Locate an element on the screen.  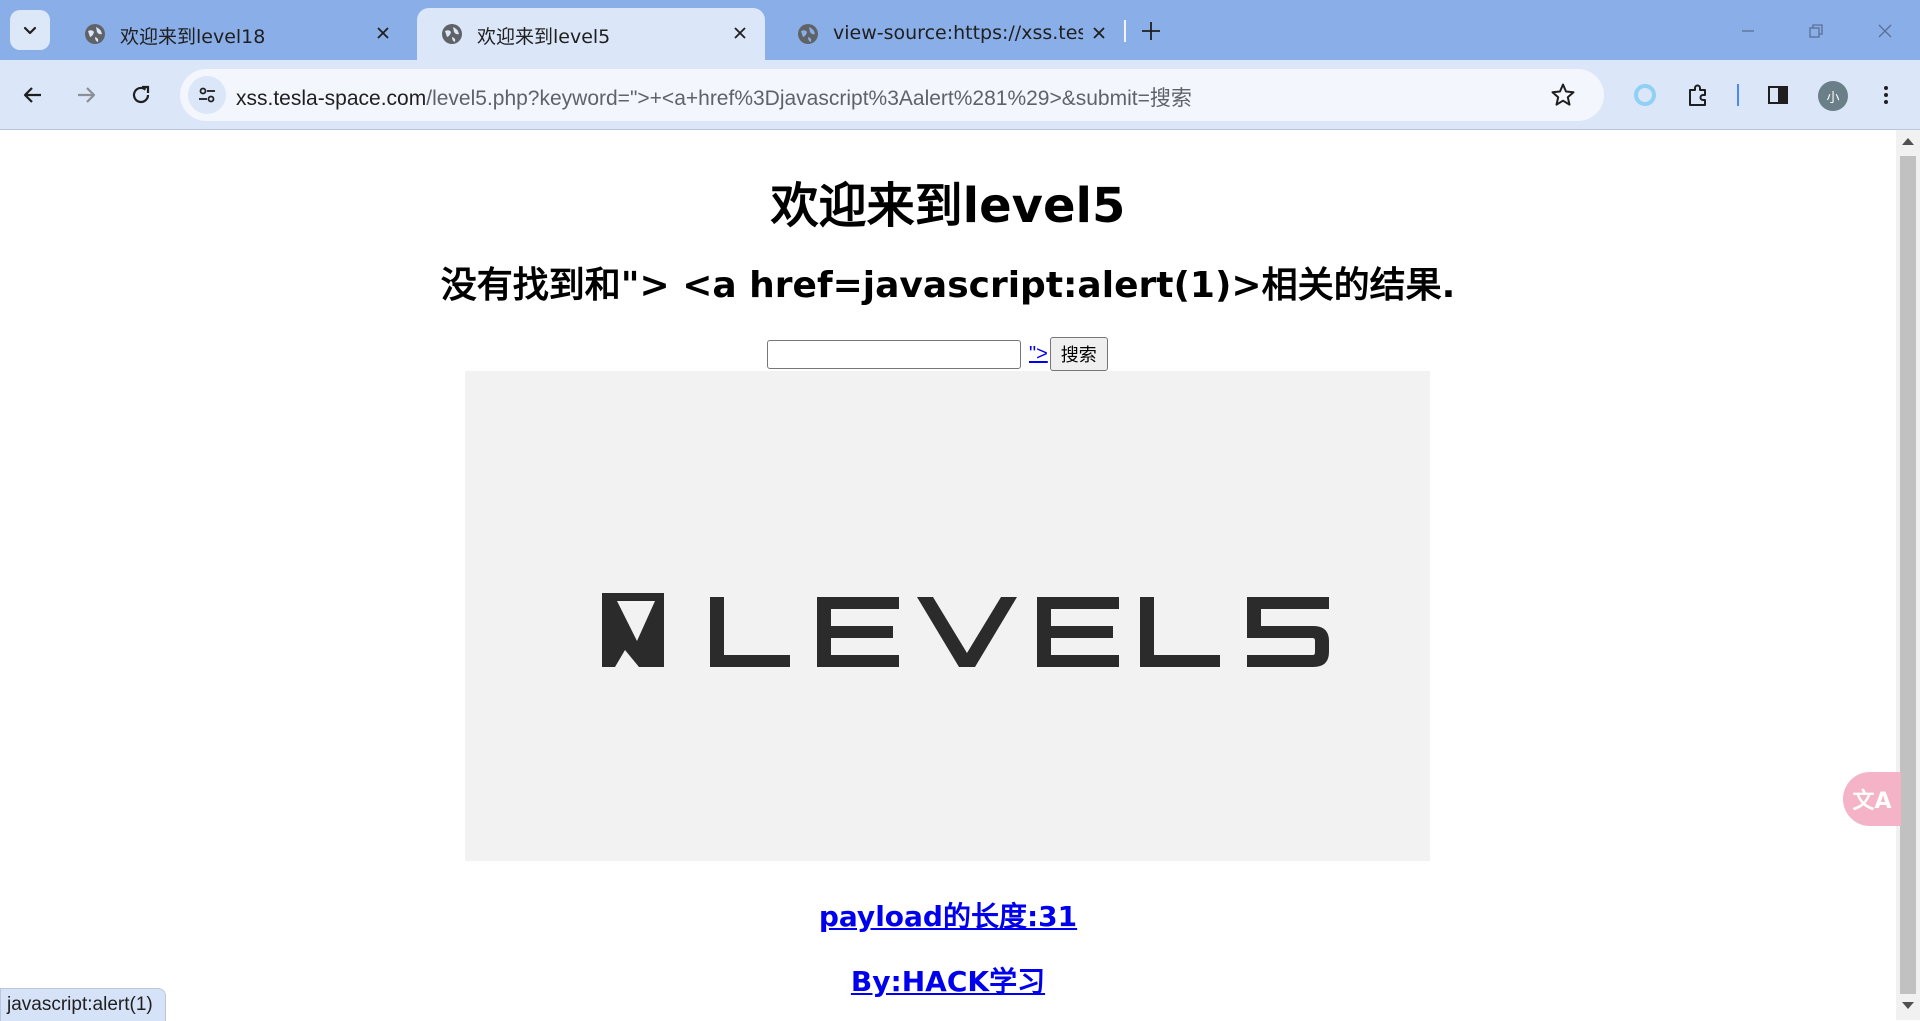
site-info-button is located at coordinates (207, 95).